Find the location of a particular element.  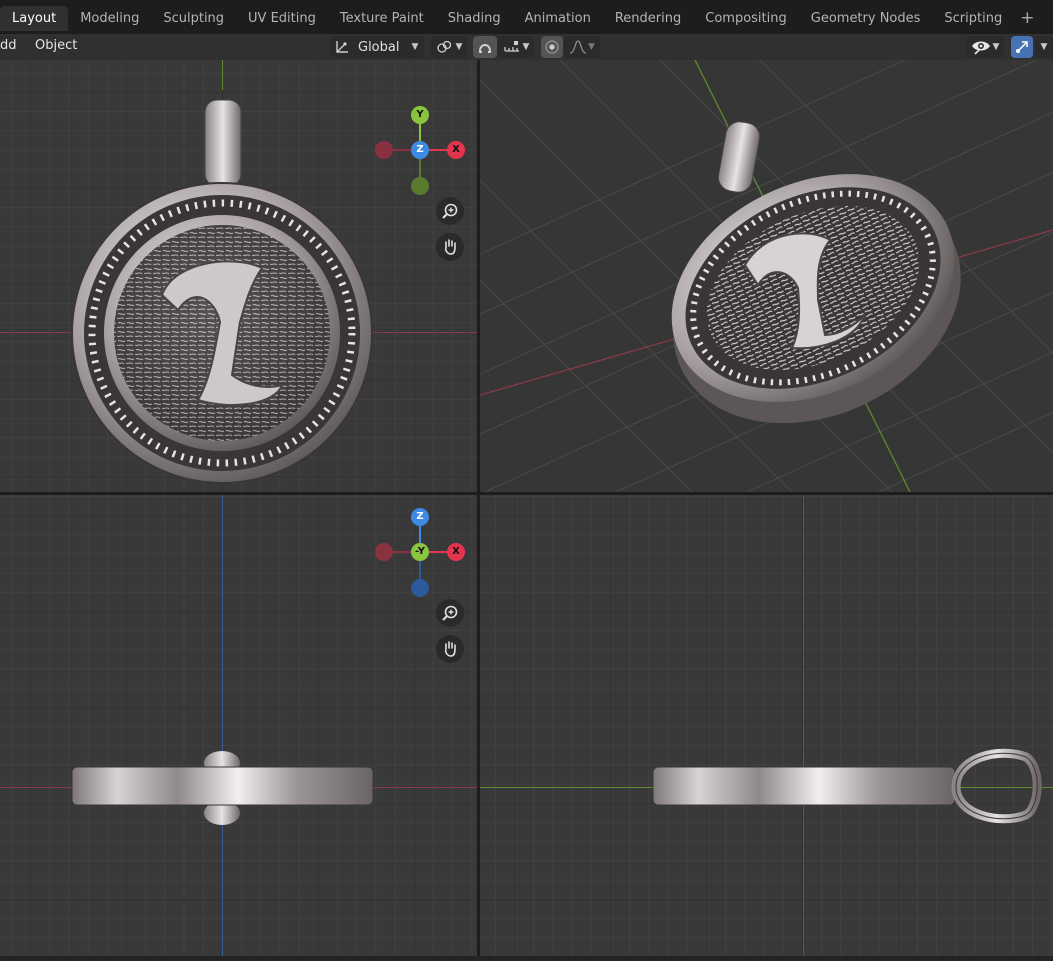

visibility-eye-icon is located at coordinates (981, 47).